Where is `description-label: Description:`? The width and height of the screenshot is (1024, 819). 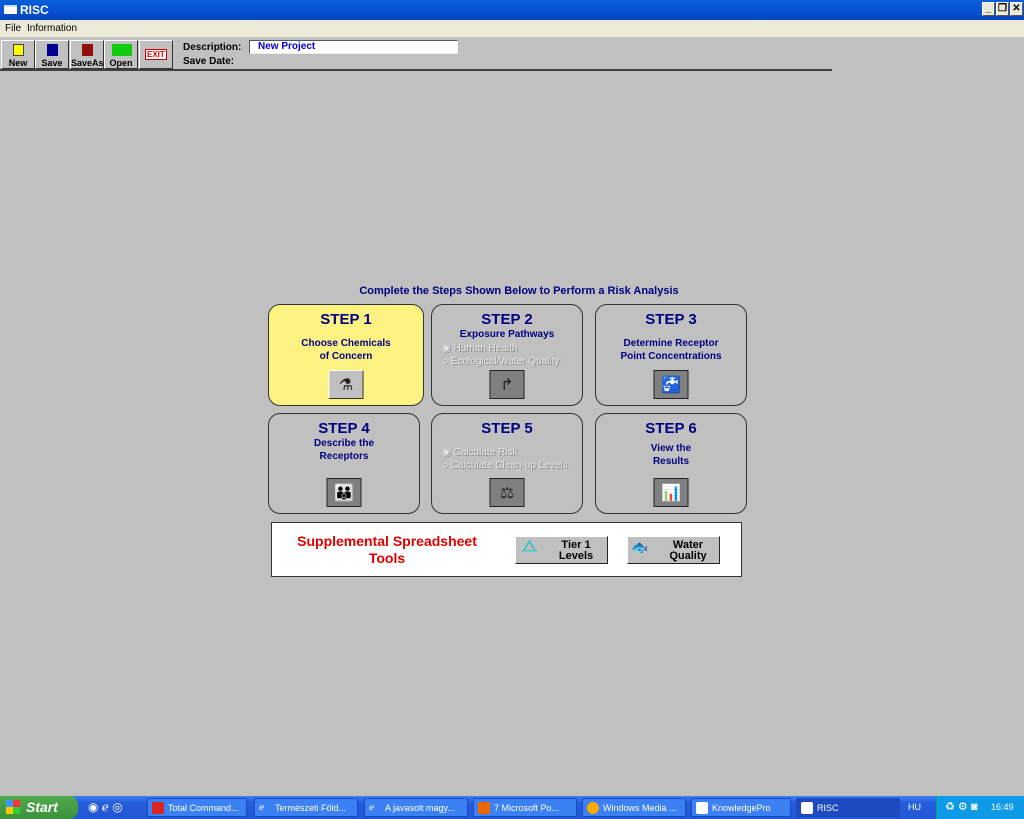
description-label: Description: is located at coordinates (212, 47).